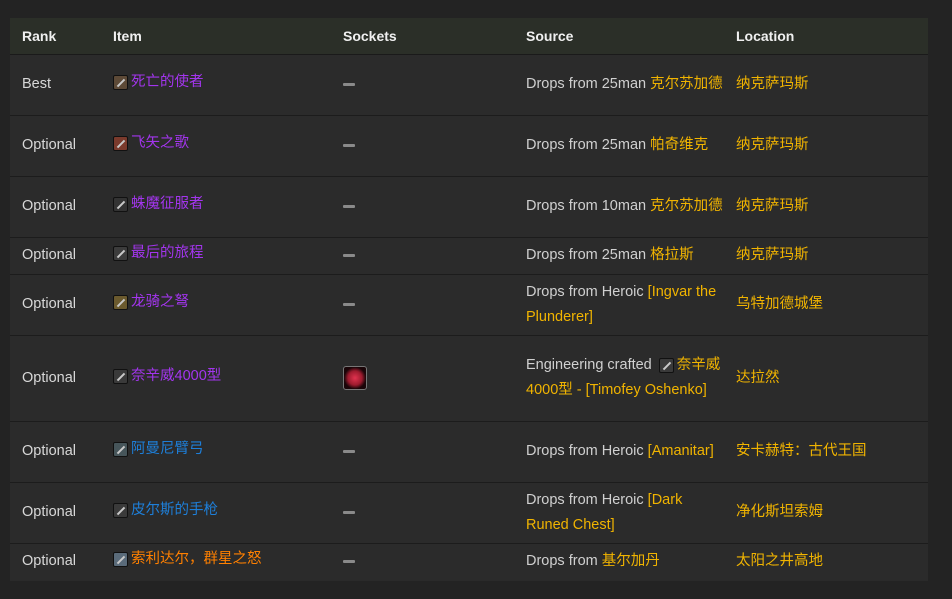 The image size is (952, 599). I want to click on source-link: 帕奇维克, so click(679, 145).